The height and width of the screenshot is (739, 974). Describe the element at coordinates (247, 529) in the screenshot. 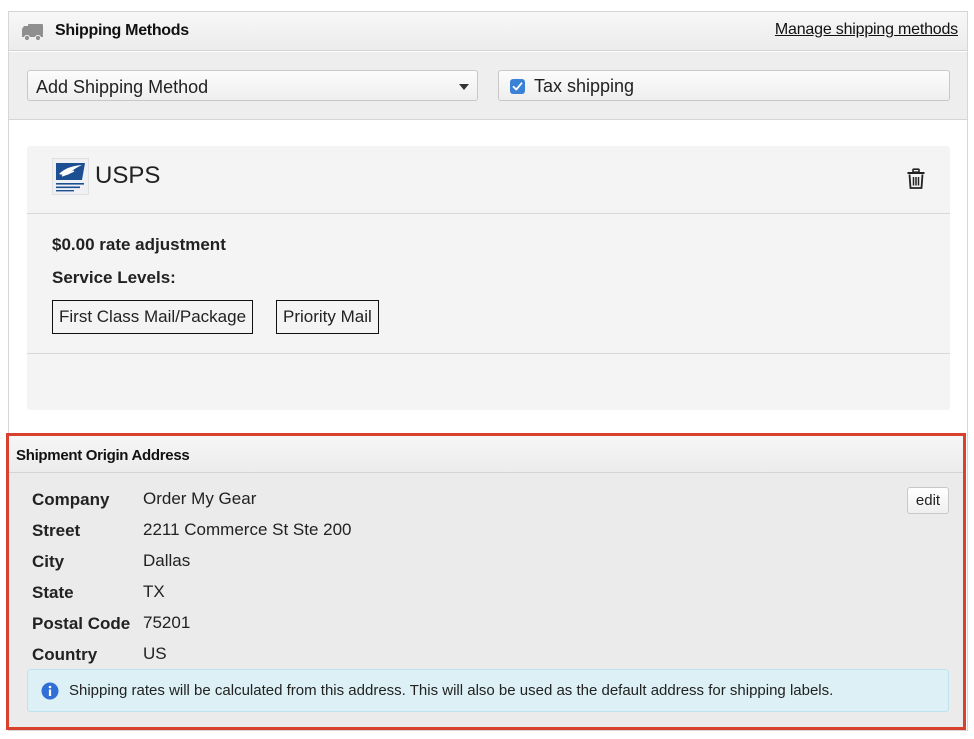

I see `street-value: 2211 Commerce St Ste 200` at that location.